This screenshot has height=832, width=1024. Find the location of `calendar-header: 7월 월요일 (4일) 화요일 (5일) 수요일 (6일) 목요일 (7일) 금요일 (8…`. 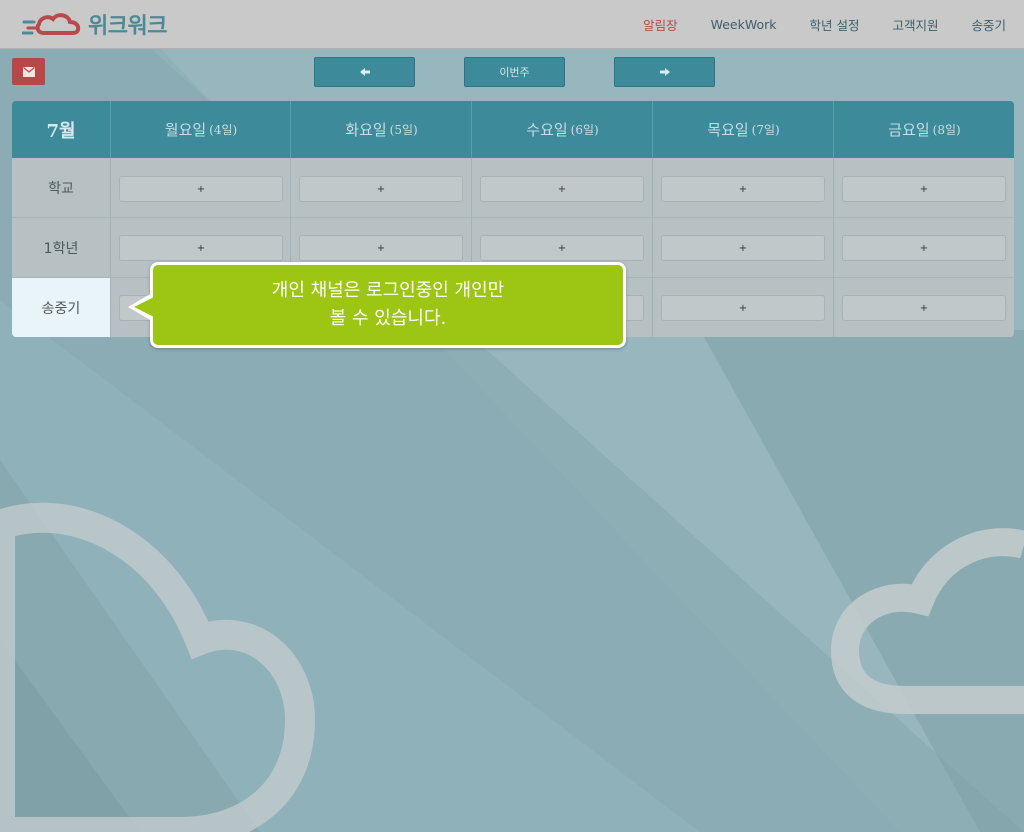

calendar-header: 7월 월요일 (4일) 화요일 (5일) 수요일 (6일) 목요일 (7일) 금요일 (8… is located at coordinates (513, 129).